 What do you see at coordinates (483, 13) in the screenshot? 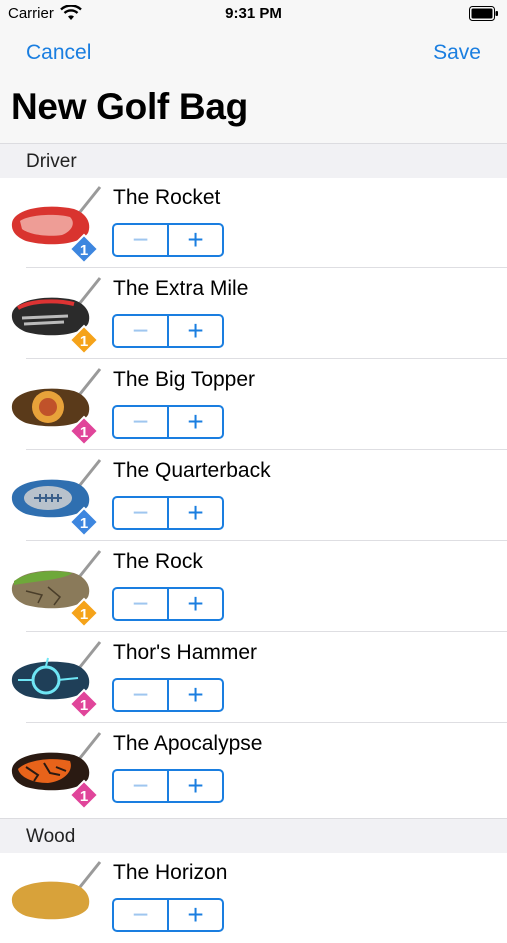
I see `battery-icon` at bounding box center [483, 13].